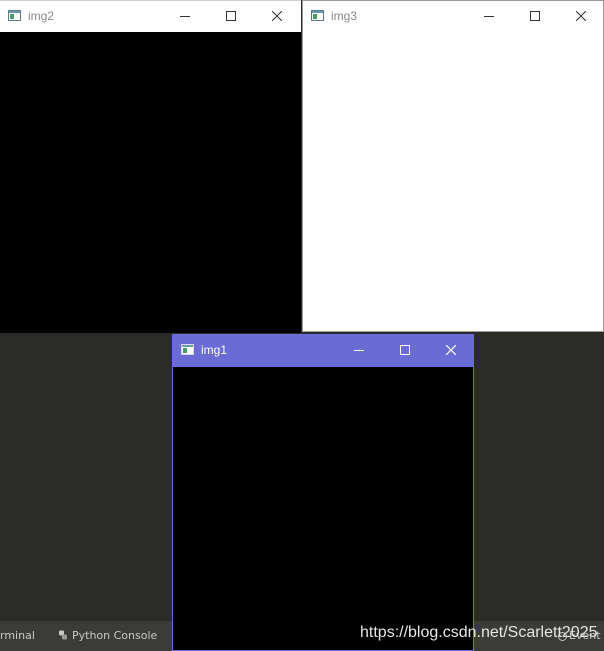 Image resolution: width=604 pixels, height=651 pixels. Describe the element at coordinates (63, 635) in the screenshot. I see `python-icon` at that location.